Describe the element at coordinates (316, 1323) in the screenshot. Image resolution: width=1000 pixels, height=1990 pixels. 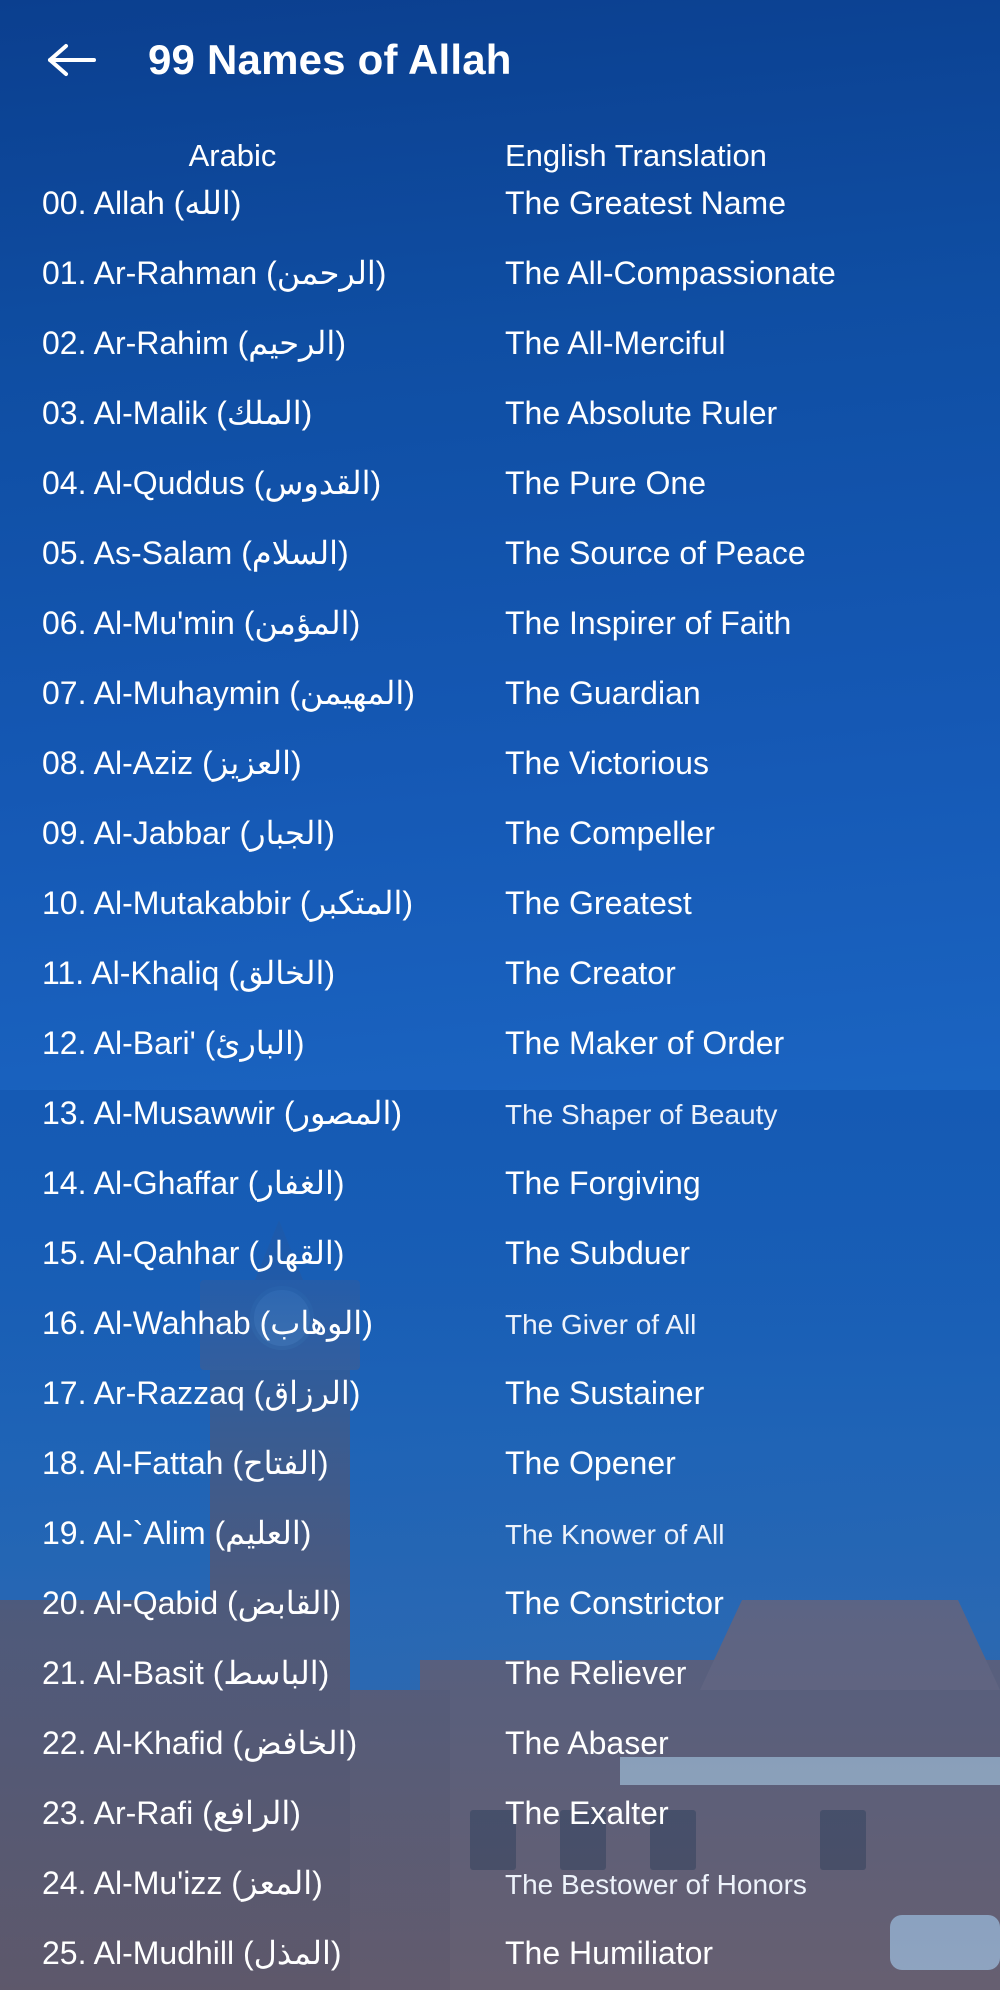
I see `name-arabic: (الوهاب)` at that location.